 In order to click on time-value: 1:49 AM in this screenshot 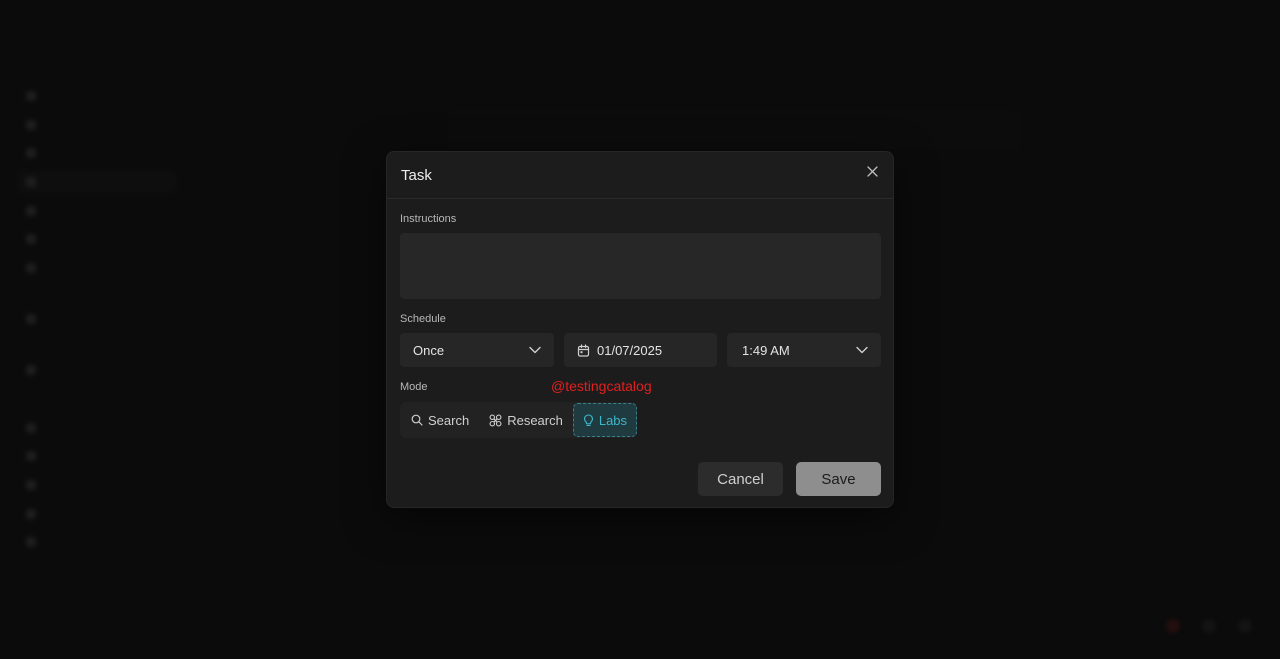, I will do `click(766, 350)`.